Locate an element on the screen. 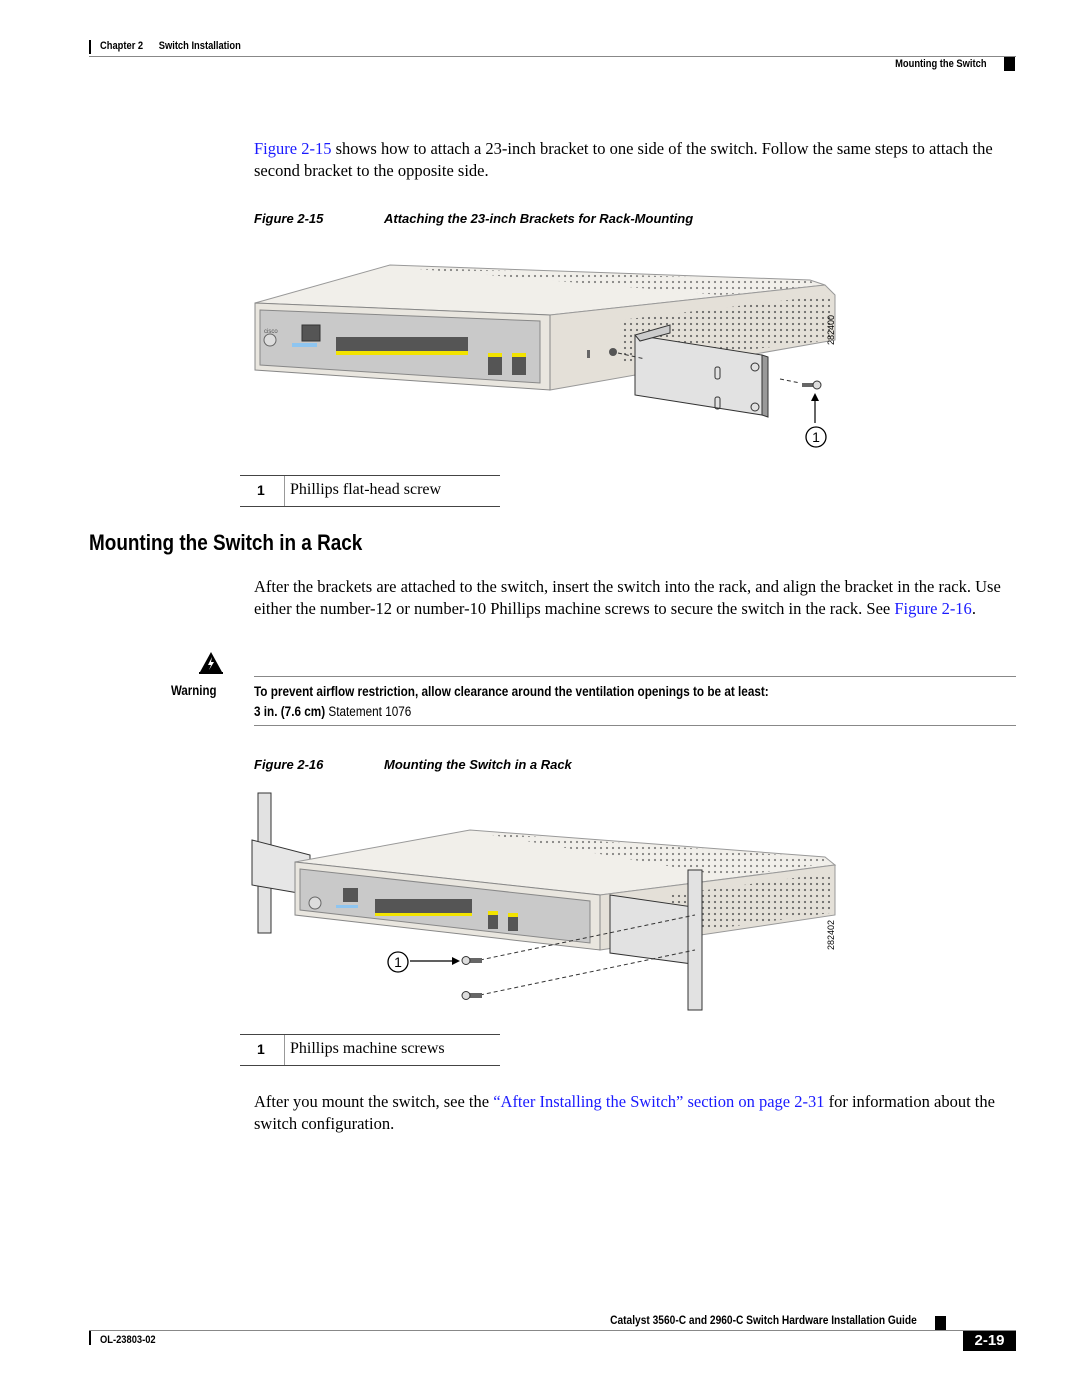  footer-block is located at coordinates (940, 1323).